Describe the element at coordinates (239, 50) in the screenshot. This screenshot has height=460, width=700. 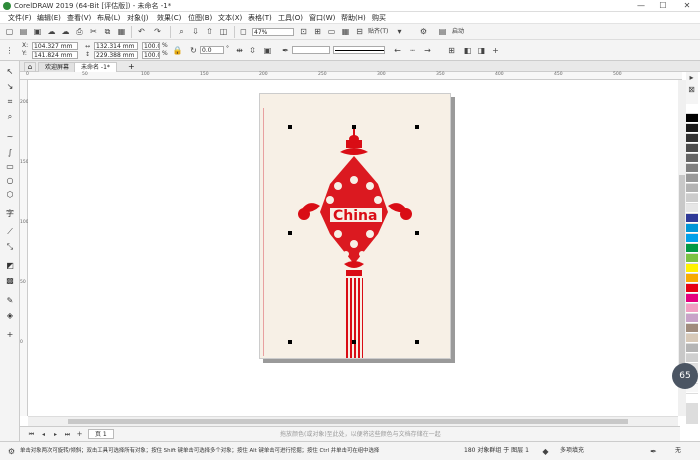
I see `mirror-horizontal-icon: ⇹` at that location.